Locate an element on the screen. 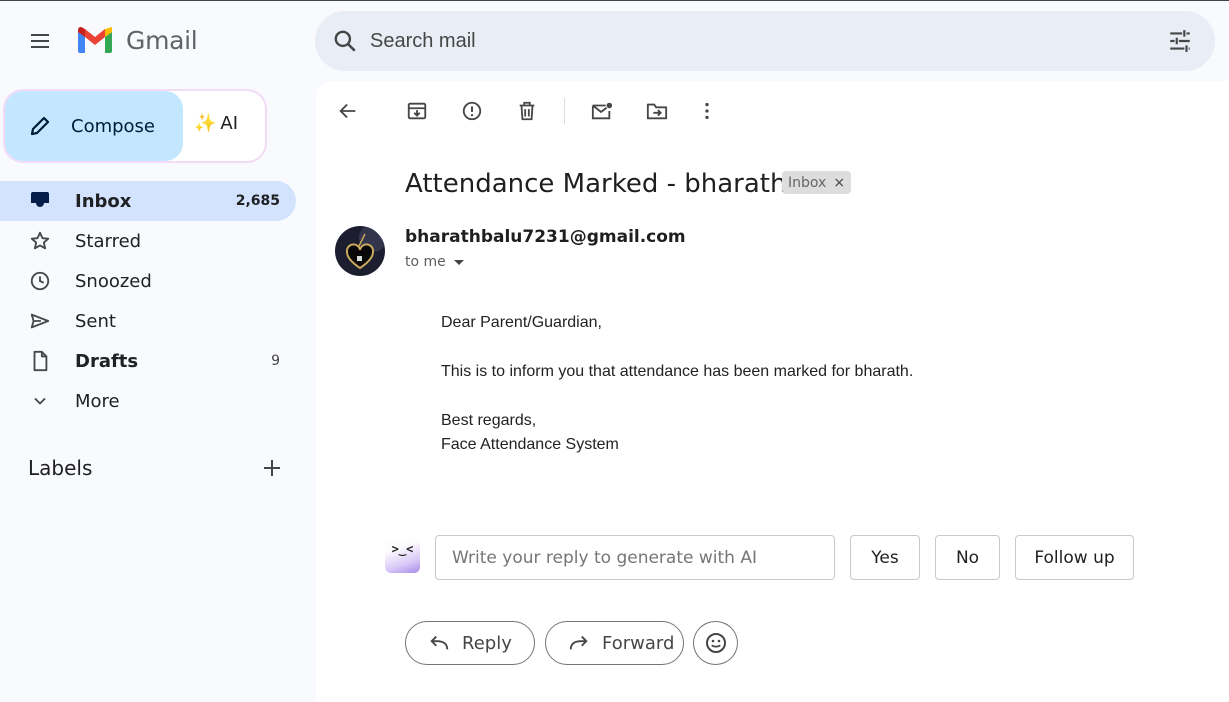 Image resolution: width=1229 pixels, height=702 pixels. ai-assistant-icon: >‿< is located at coordinates (402, 555).